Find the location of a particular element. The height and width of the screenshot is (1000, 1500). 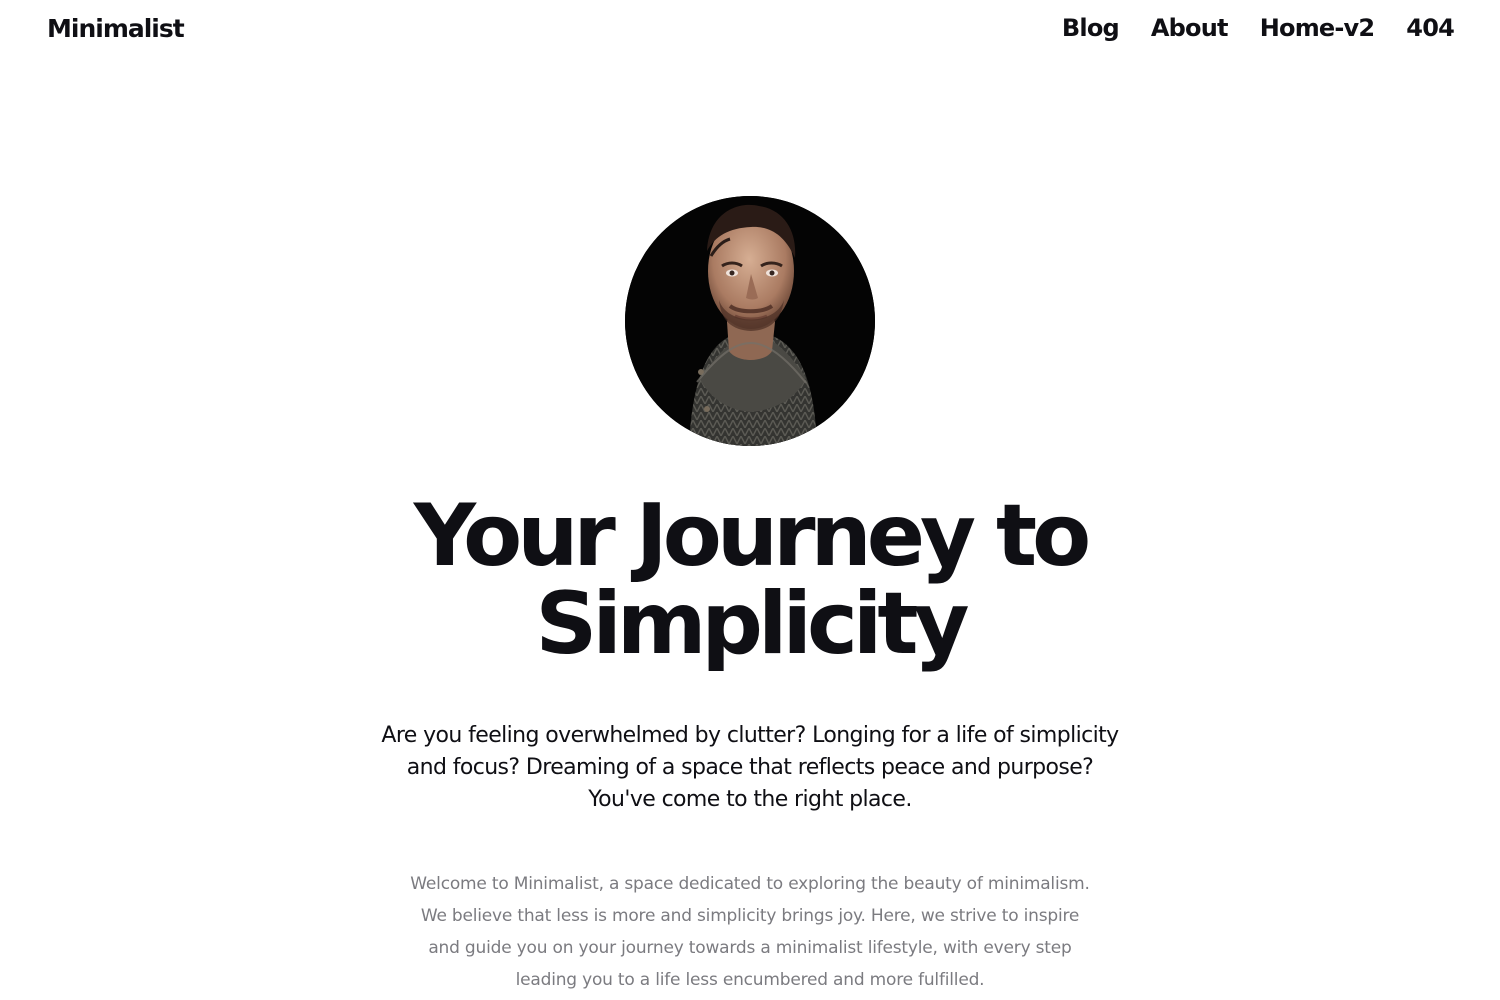

top-navigation-bar: Minimalist Blog About Home-v2 404 is located at coordinates (750, 31).